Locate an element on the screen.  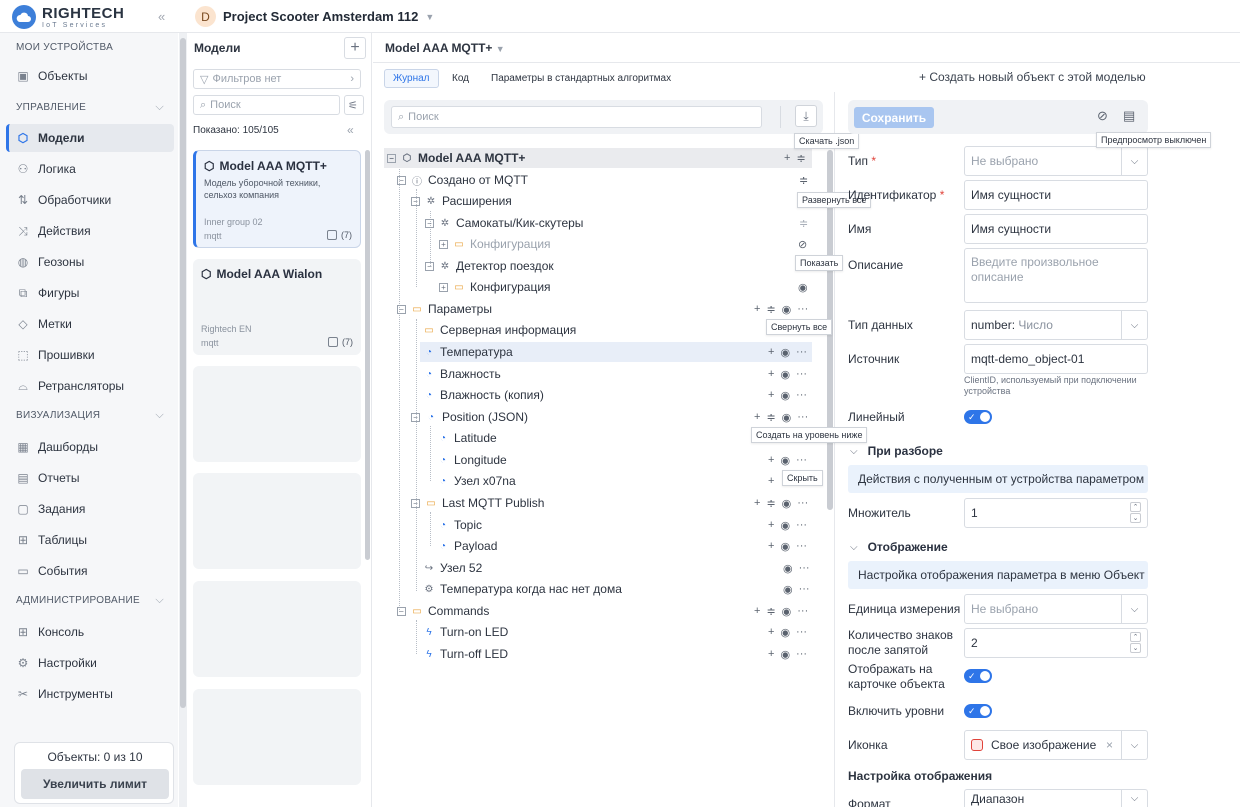
tree-node-topic: ◔ Topic is located at coordinates (459, 525).